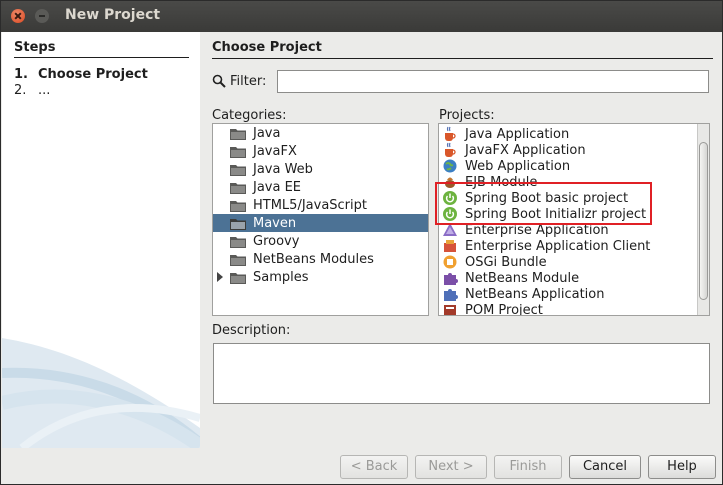 The image size is (723, 485). I want to click on category-label: HTML5/JavaScript, so click(310, 205).